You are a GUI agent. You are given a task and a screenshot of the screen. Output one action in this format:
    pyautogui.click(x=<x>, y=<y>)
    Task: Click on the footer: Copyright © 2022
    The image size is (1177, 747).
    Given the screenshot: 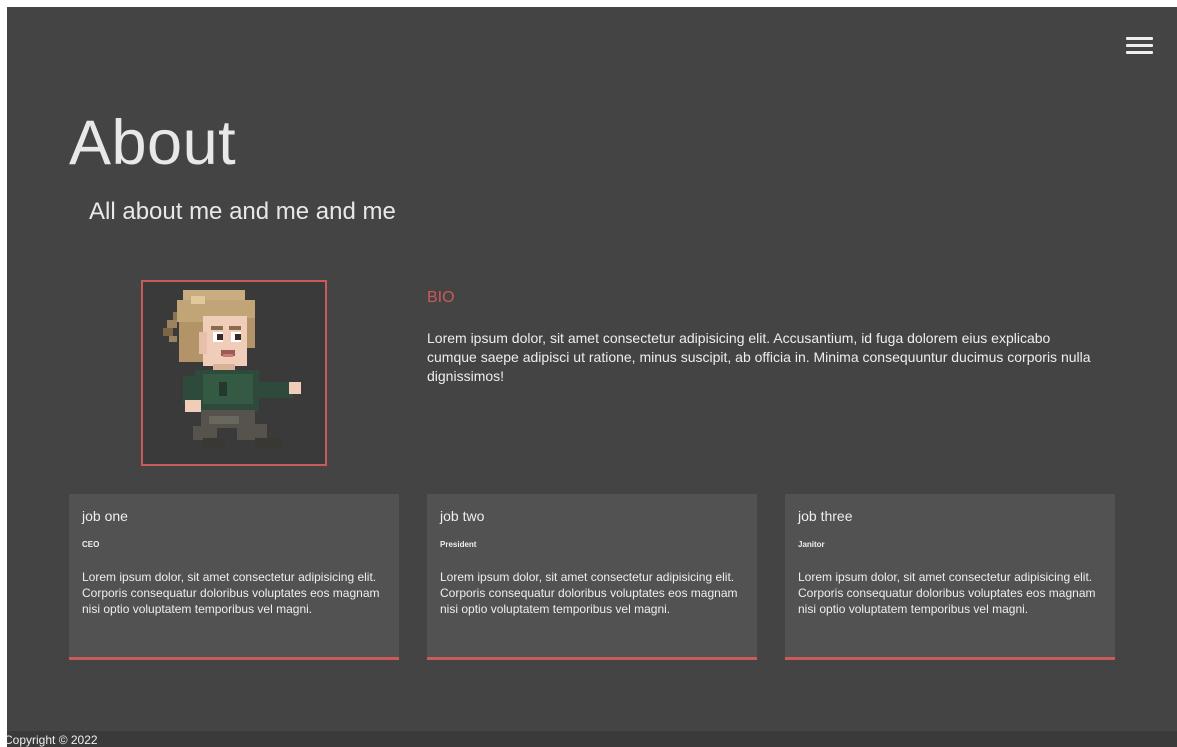 What is the action you would take?
    pyautogui.click(x=592, y=739)
    